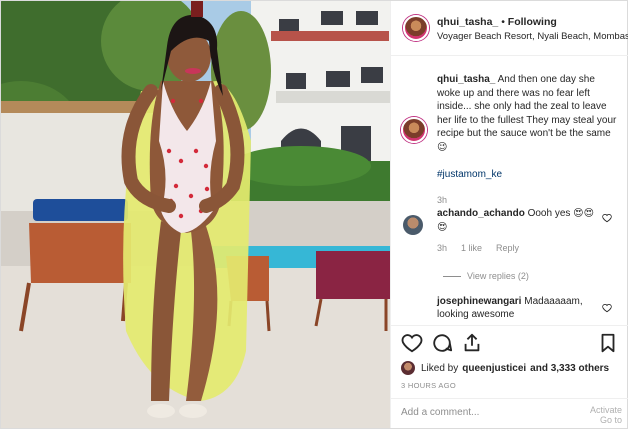 The image size is (628, 429). I want to click on view-replies-button: View replies (2), so click(522, 276).